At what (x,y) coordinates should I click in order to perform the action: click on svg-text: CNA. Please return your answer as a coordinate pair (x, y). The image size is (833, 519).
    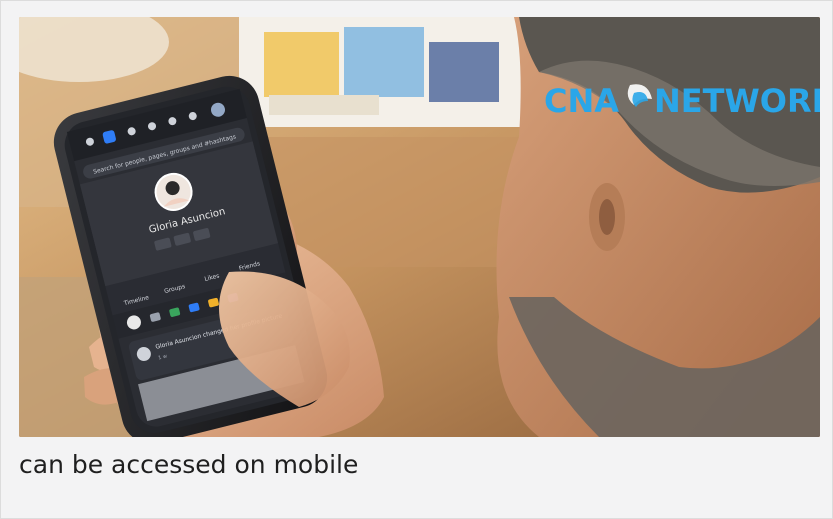
    Looking at the image, I should click on (581, 101).